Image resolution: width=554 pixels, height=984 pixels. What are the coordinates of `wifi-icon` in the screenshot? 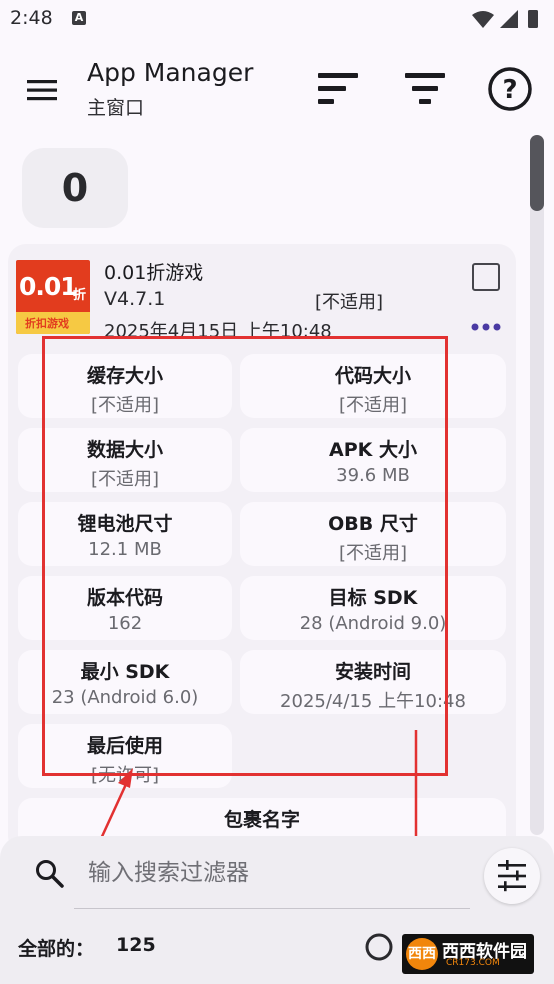 It's located at (483, 19).